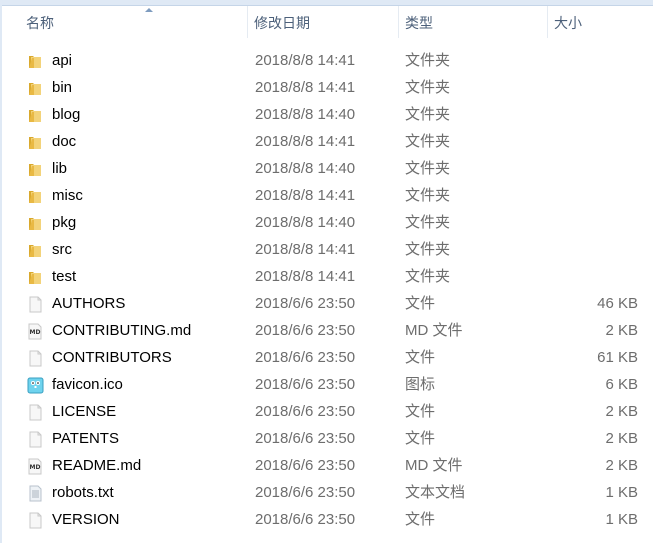  I want to click on gopher-icon, so click(35, 385).